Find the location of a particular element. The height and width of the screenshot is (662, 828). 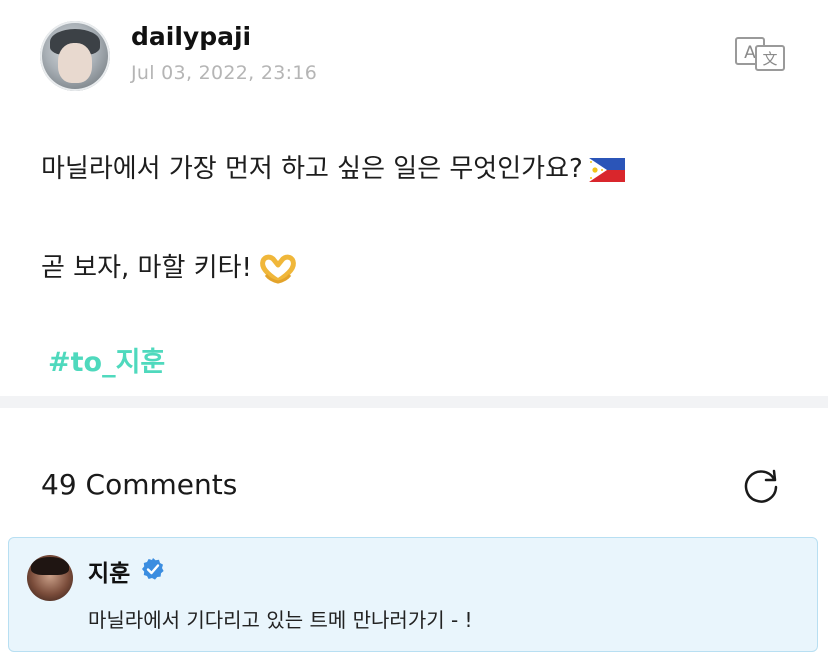

philippines-flag-icon is located at coordinates (606, 169).